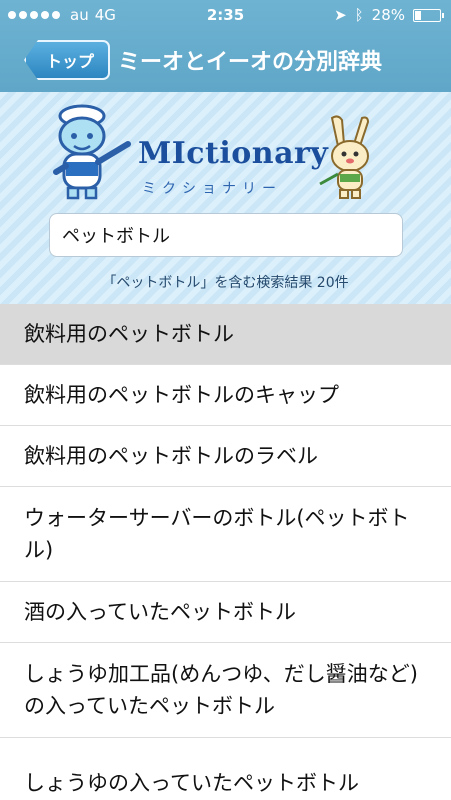 The width and height of the screenshot is (451, 800). Describe the element at coordinates (225, 283) in the screenshot. I see `result-count-text: 「ペットボトル」を含む検索結果 20件` at that location.